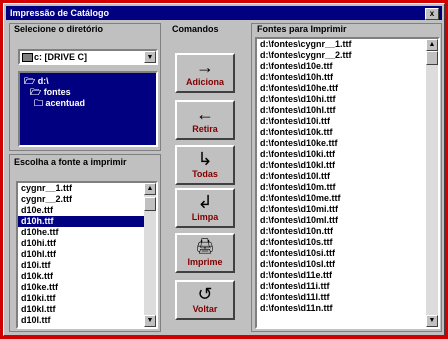 This screenshot has height=339, width=448. What do you see at coordinates (347, 209) in the screenshot?
I see `print-list-item: d:\fontes\d10mi.ttf` at bounding box center [347, 209].